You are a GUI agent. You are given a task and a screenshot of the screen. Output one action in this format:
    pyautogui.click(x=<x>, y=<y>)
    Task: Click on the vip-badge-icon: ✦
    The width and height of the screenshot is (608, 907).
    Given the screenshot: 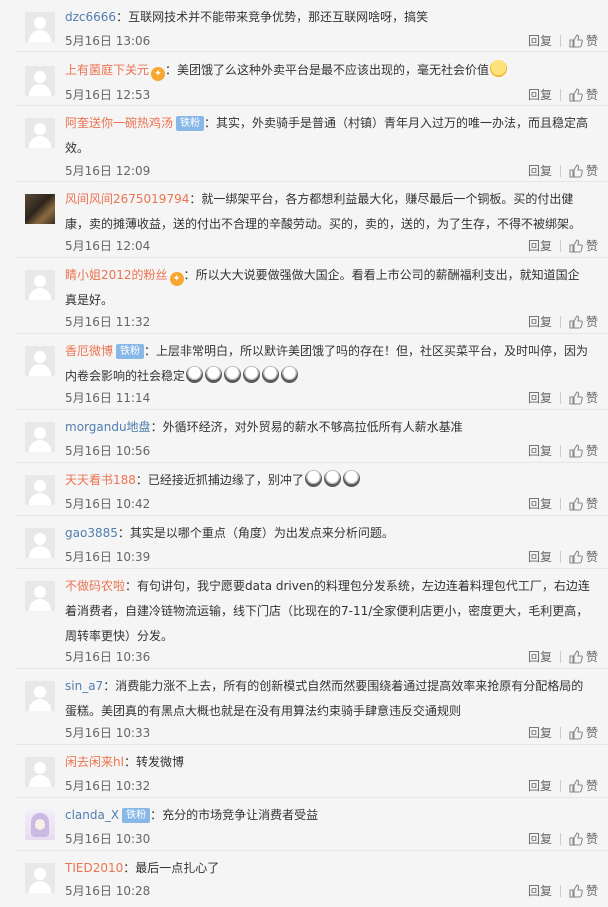 What is the action you would take?
    pyautogui.click(x=158, y=74)
    